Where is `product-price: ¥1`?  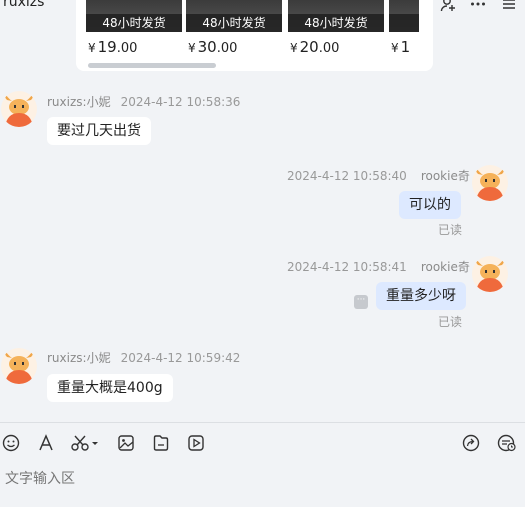
product-price: ¥1 is located at coordinates (401, 47).